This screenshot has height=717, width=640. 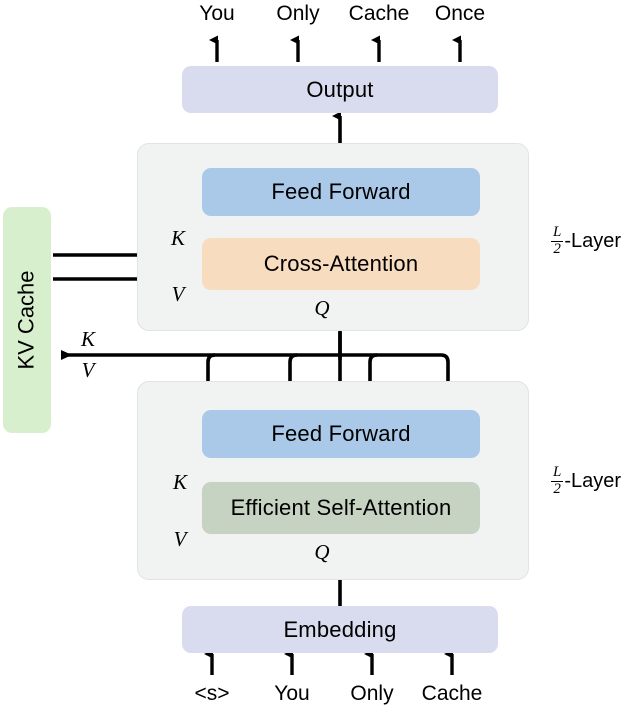 What do you see at coordinates (212, 693) in the screenshot?
I see `input-token-0: <s>` at bounding box center [212, 693].